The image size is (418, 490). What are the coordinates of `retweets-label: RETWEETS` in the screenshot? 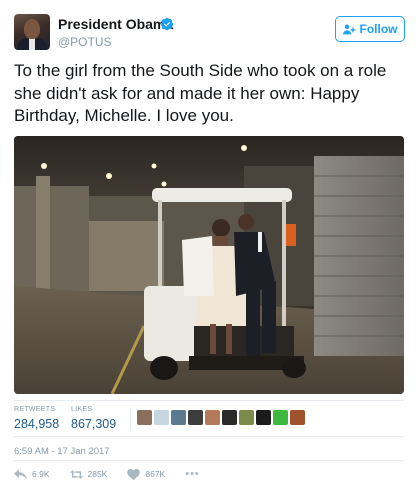 It's located at (35, 409).